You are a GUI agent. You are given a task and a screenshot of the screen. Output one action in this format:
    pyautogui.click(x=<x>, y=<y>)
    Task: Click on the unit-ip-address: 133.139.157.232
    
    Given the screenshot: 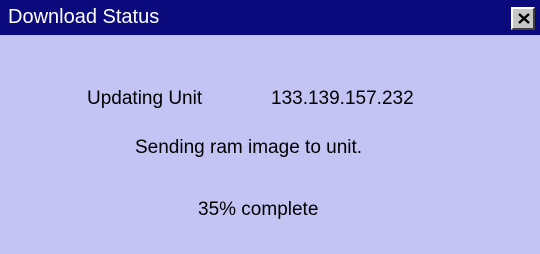 What is the action you would take?
    pyautogui.click(x=342, y=98)
    